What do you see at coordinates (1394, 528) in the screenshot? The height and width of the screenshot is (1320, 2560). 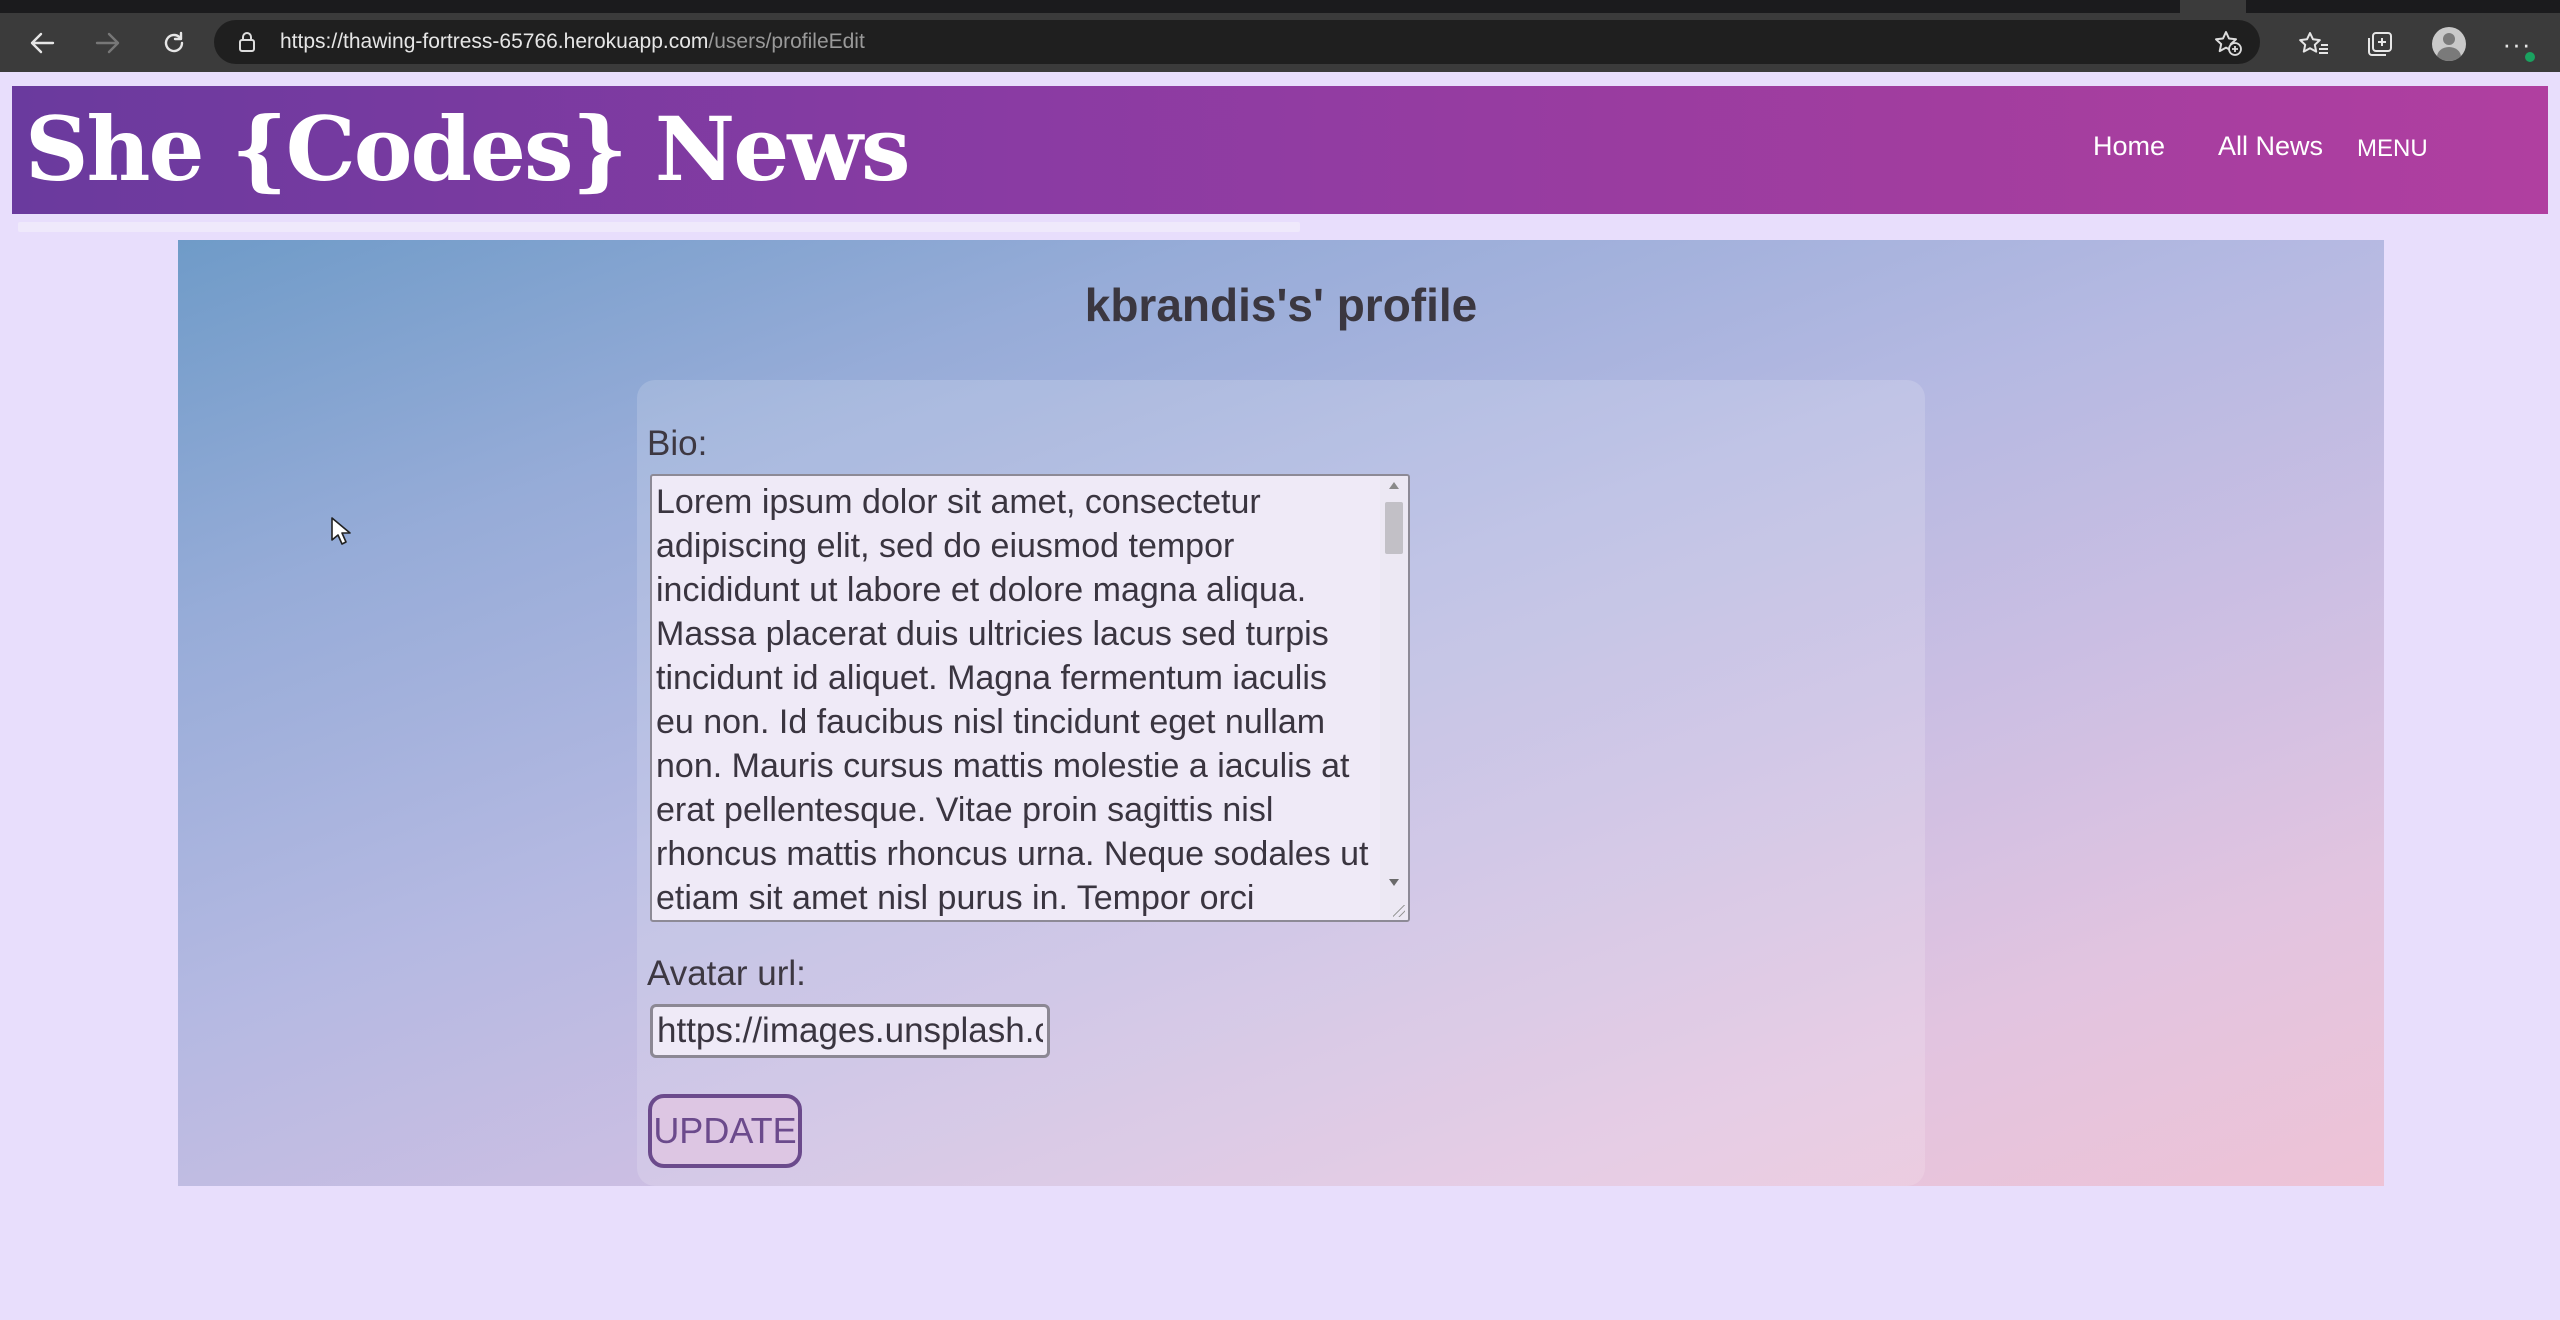 I see `scroll-thumb` at bounding box center [1394, 528].